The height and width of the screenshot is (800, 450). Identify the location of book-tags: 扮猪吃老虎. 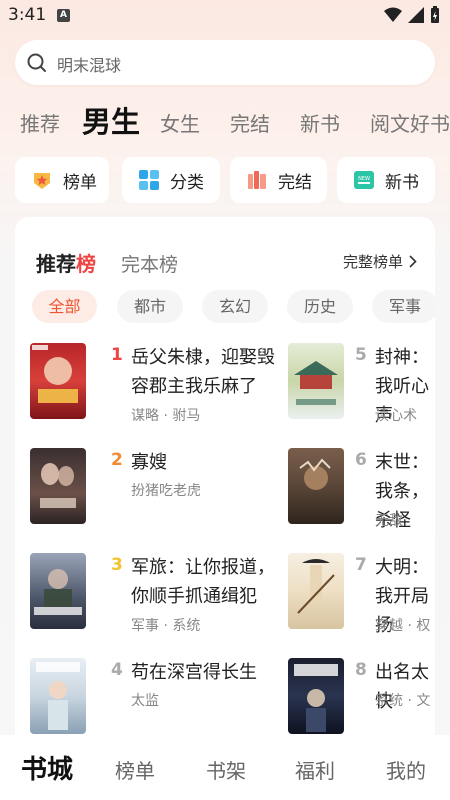
(166, 491).